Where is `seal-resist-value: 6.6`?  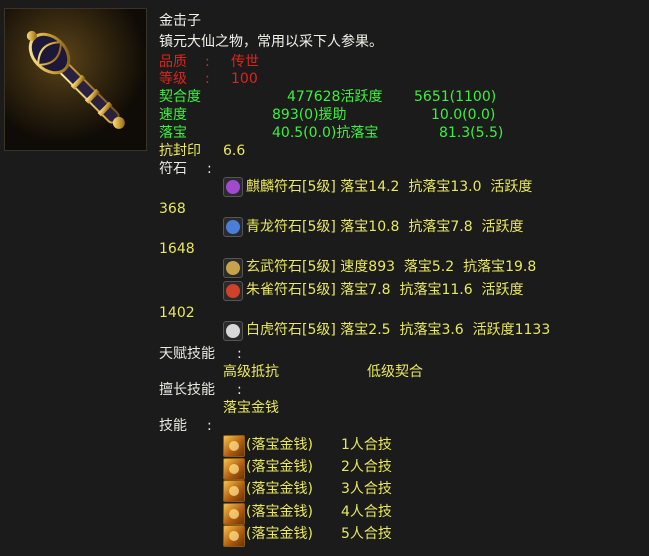
seal-resist-value: 6.6 is located at coordinates (234, 151).